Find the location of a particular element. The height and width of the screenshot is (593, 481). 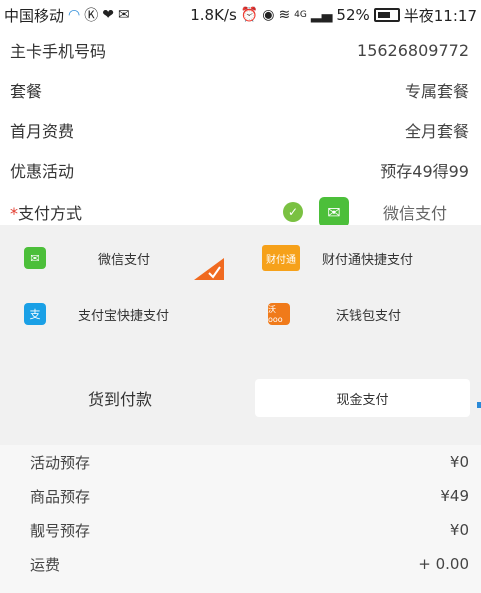

payment-label: *支付方式 is located at coordinates (46, 212).